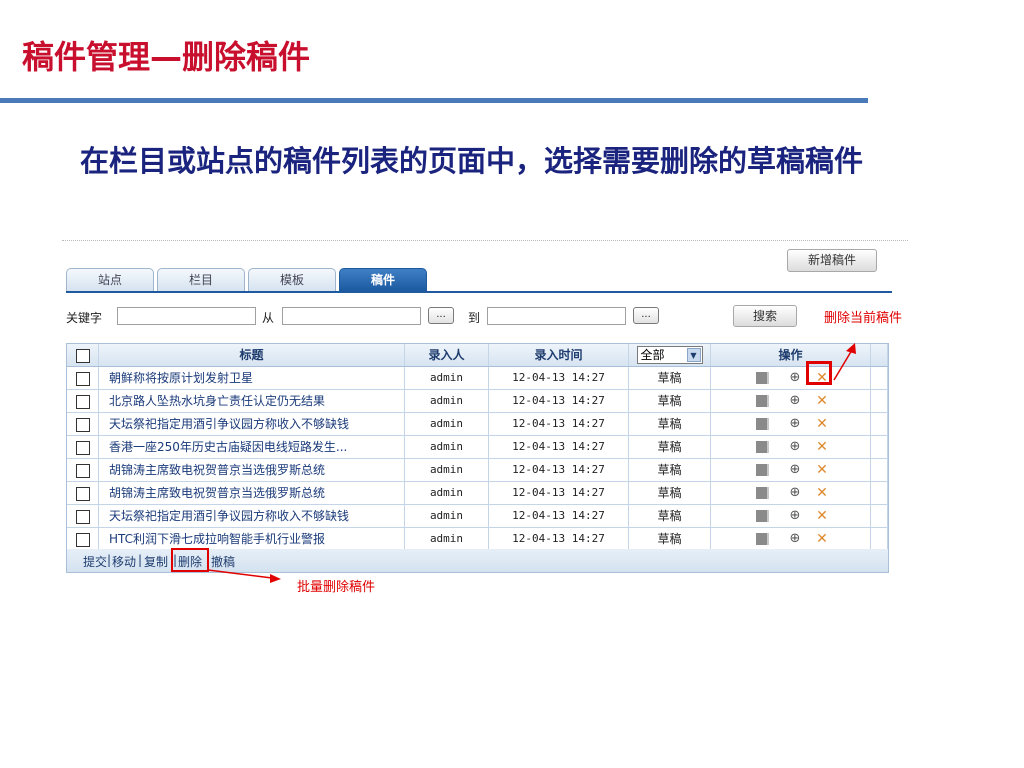  I want to click on batch-delete-highlight, so click(190, 560).